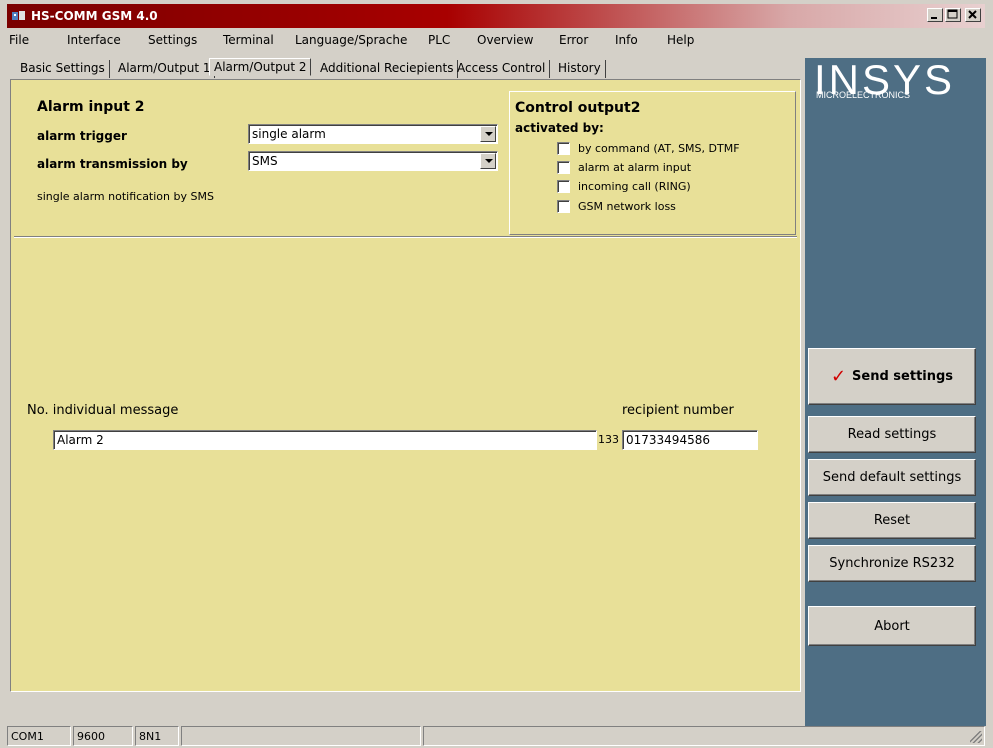 Image resolution: width=993 pixels, height=748 pixels. Describe the element at coordinates (103, 410) in the screenshot. I see `message-column-header: No. individual message` at that location.